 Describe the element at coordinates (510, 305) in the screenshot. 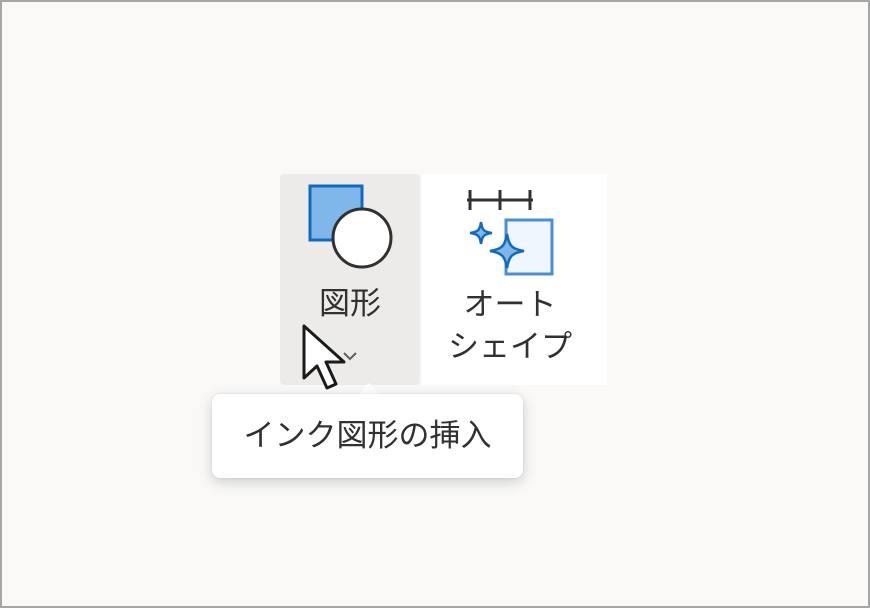

I see `autoshape-label-line1: オート` at that location.